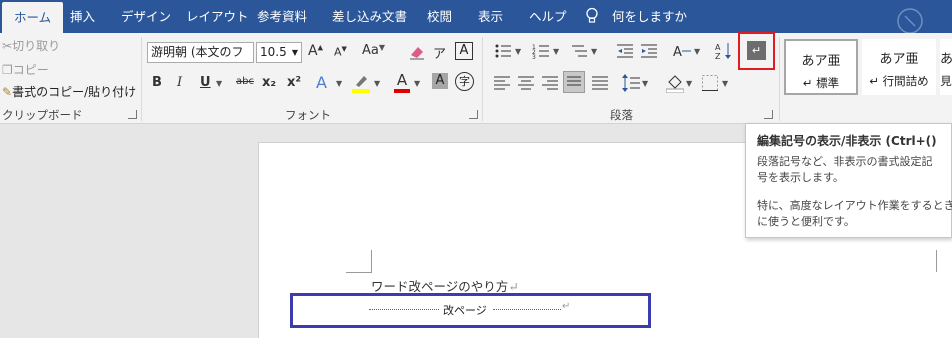 Image resolution: width=952 pixels, height=338 pixels. I want to click on bullets-icon, so click(503, 51).